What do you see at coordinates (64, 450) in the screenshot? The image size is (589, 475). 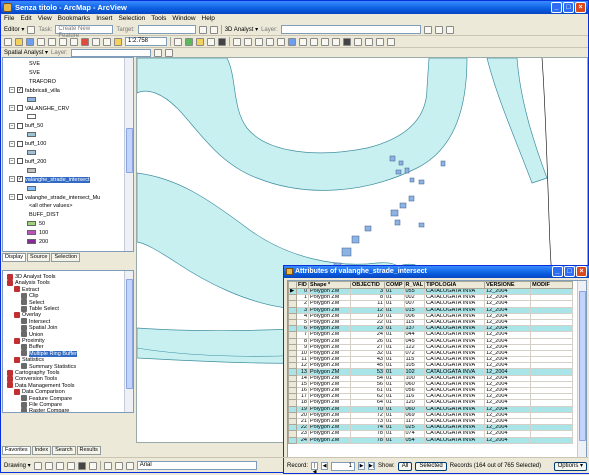 I see `tab-search: Search` at bounding box center [64, 450].